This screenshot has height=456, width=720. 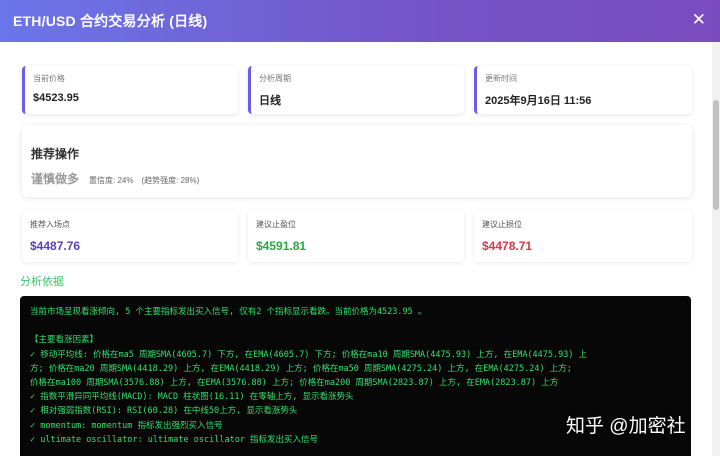 What do you see at coordinates (626, 426) in the screenshot?
I see `watermark: 知乎 @加密社` at bounding box center [626, 426].